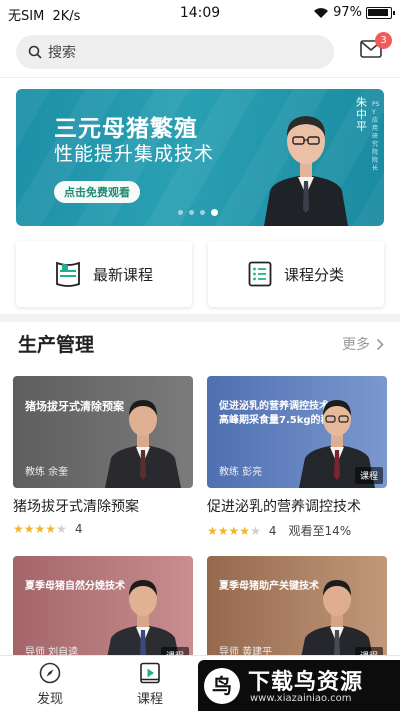 Image resolution: width=400 pixels, height=711 pixels. I want to click on top-bar: 搜索 3, so click(200, 53).